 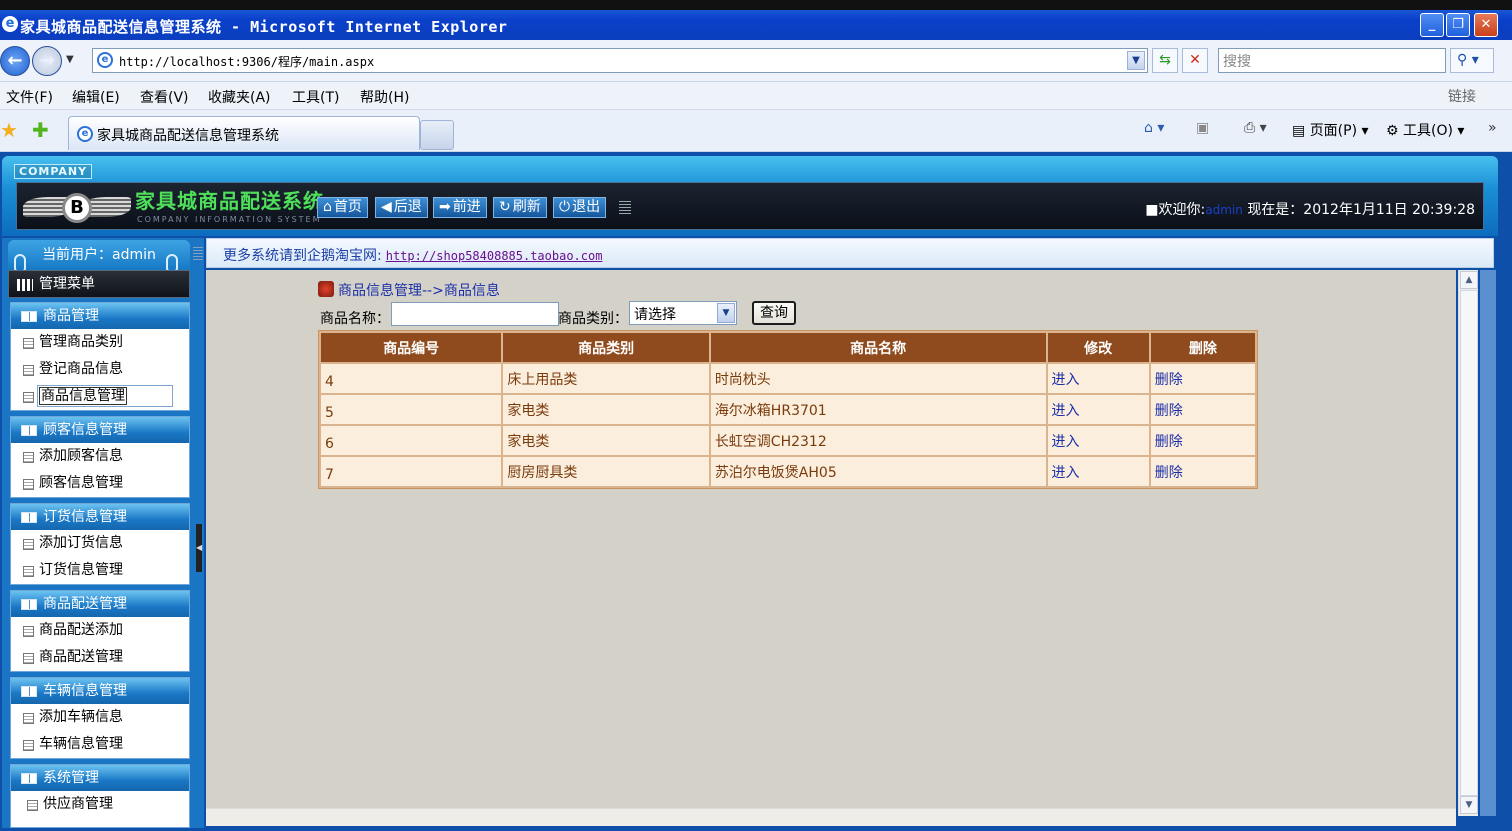 What do you see at coordinates (100, 316) in the screenshot?
I see `sidebar-section-header: 商品管理` at bounding box center [100, 316].